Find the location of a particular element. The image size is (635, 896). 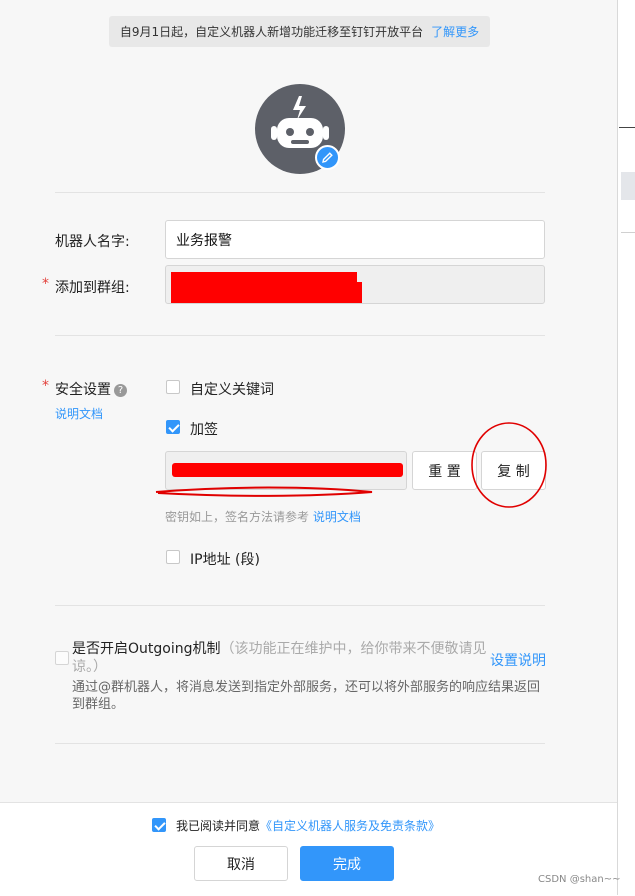

security-label: 安全设置? is located at coordinates (91, 389).